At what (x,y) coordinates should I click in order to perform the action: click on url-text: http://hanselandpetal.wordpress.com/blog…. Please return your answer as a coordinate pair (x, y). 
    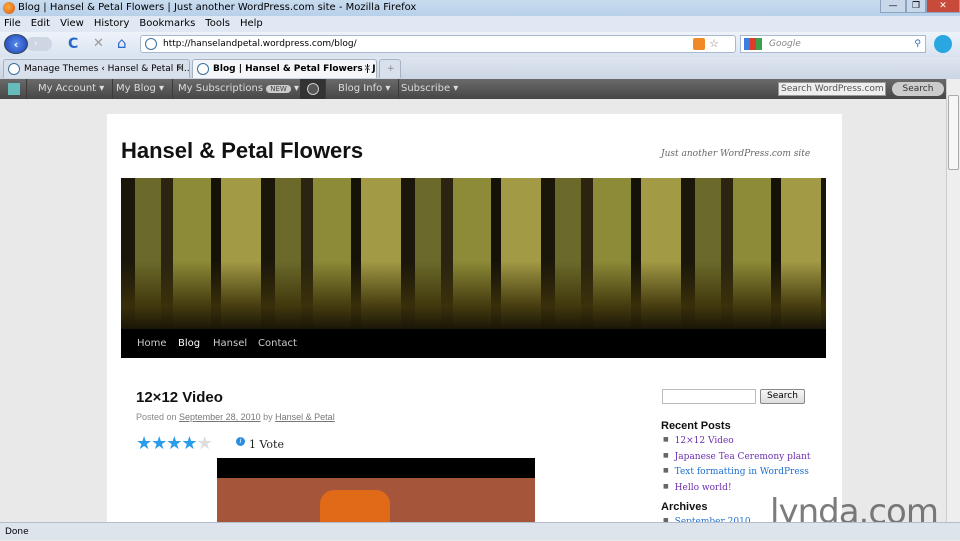
    Looking at the image, I should click on (260, 44).